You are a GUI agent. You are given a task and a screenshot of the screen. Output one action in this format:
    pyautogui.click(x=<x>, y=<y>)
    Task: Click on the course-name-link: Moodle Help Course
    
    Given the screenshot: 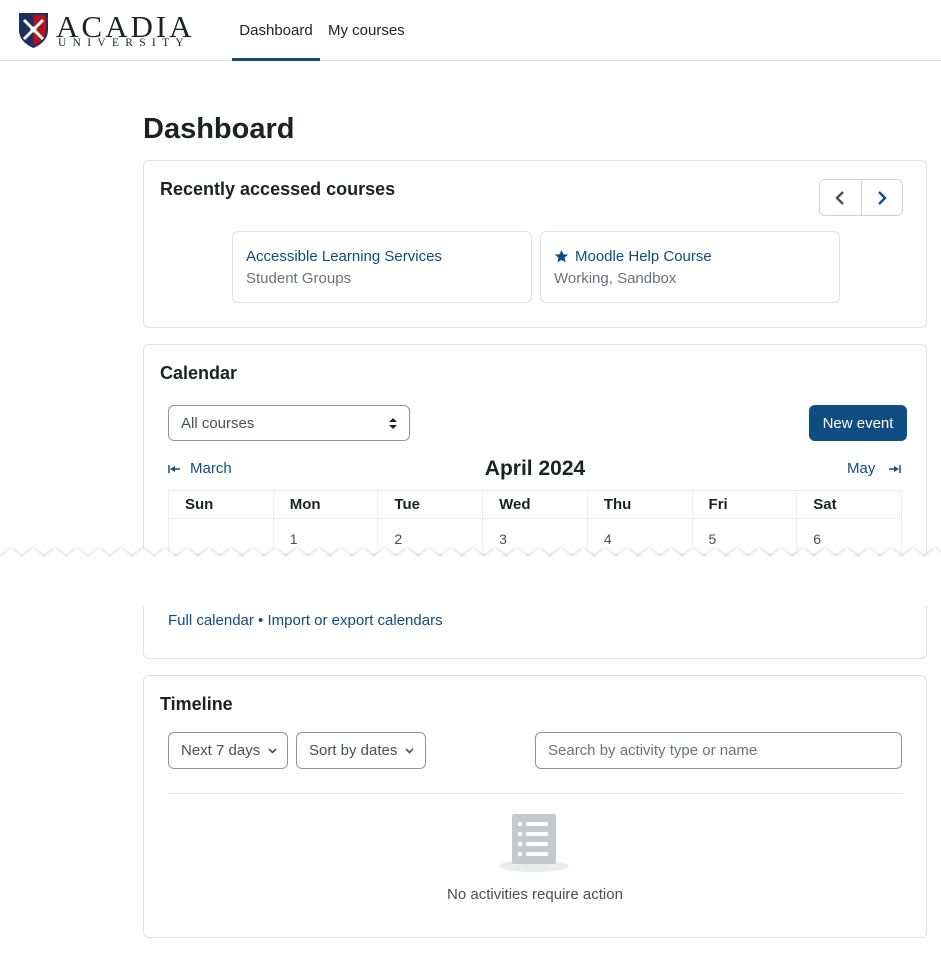 What is the action you would take?
    pyautogui.click(x=643, y=256)
    